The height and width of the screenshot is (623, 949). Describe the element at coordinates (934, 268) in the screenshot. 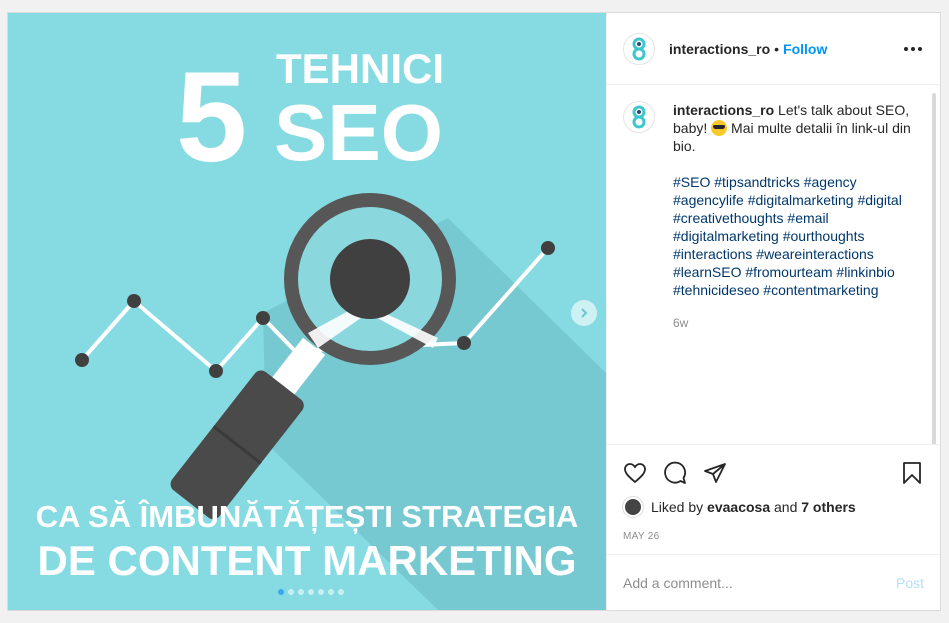

I see `comments-scrollbar` at that location.